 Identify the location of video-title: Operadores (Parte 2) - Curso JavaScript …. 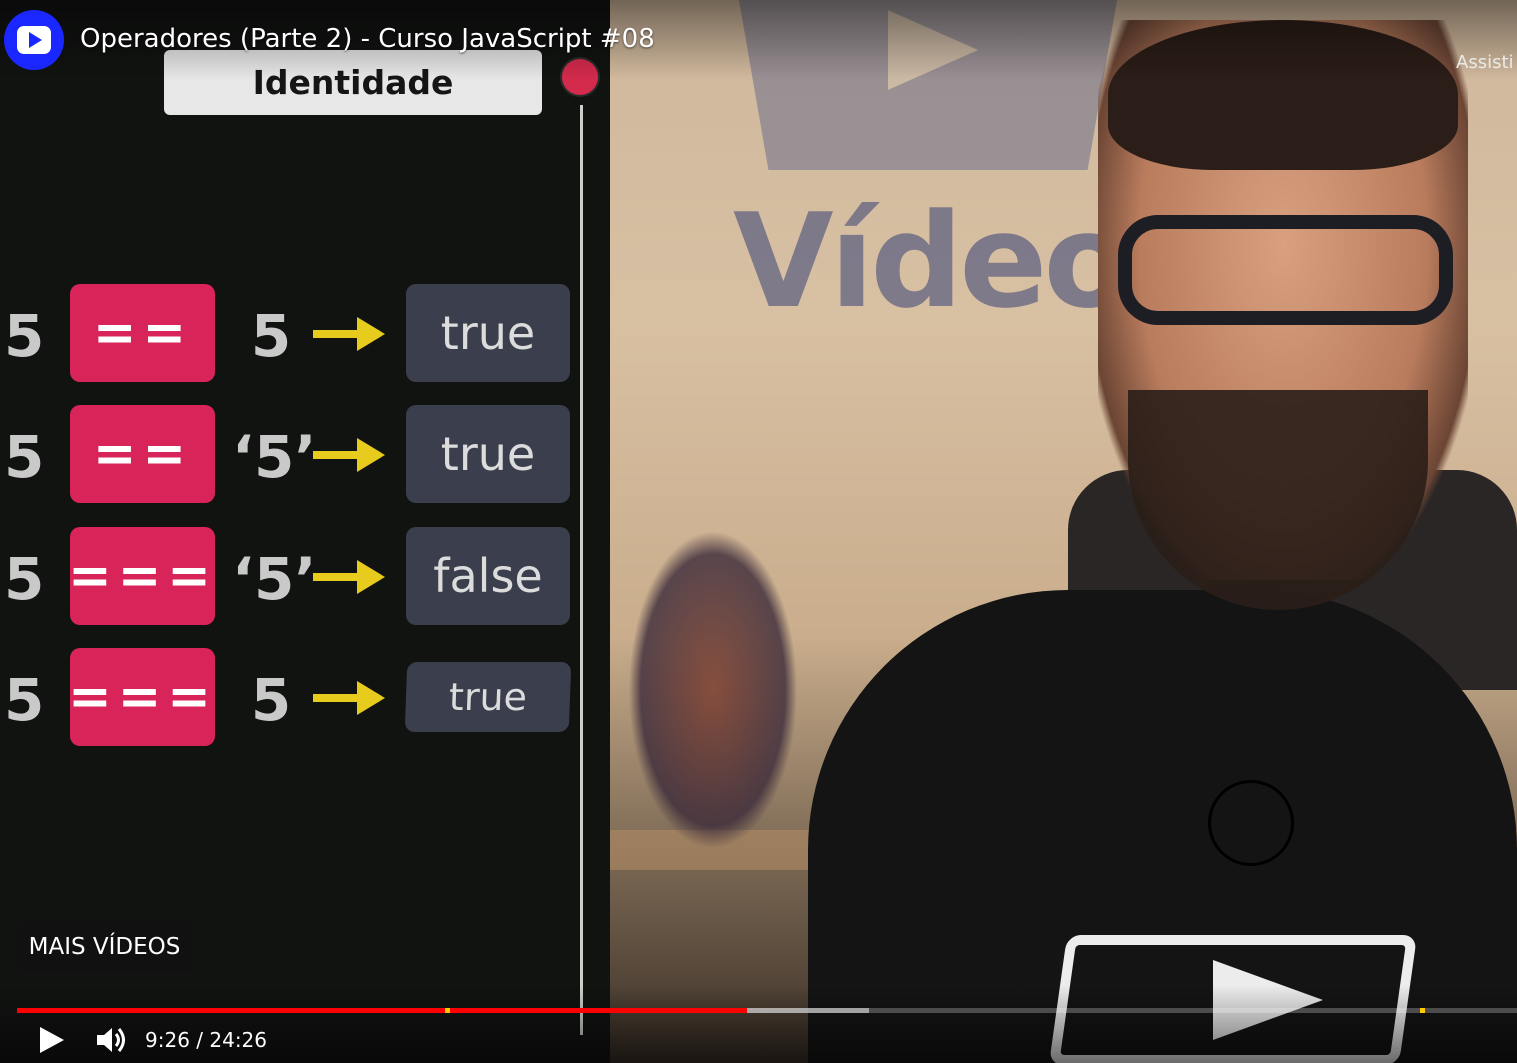
(367, 39).